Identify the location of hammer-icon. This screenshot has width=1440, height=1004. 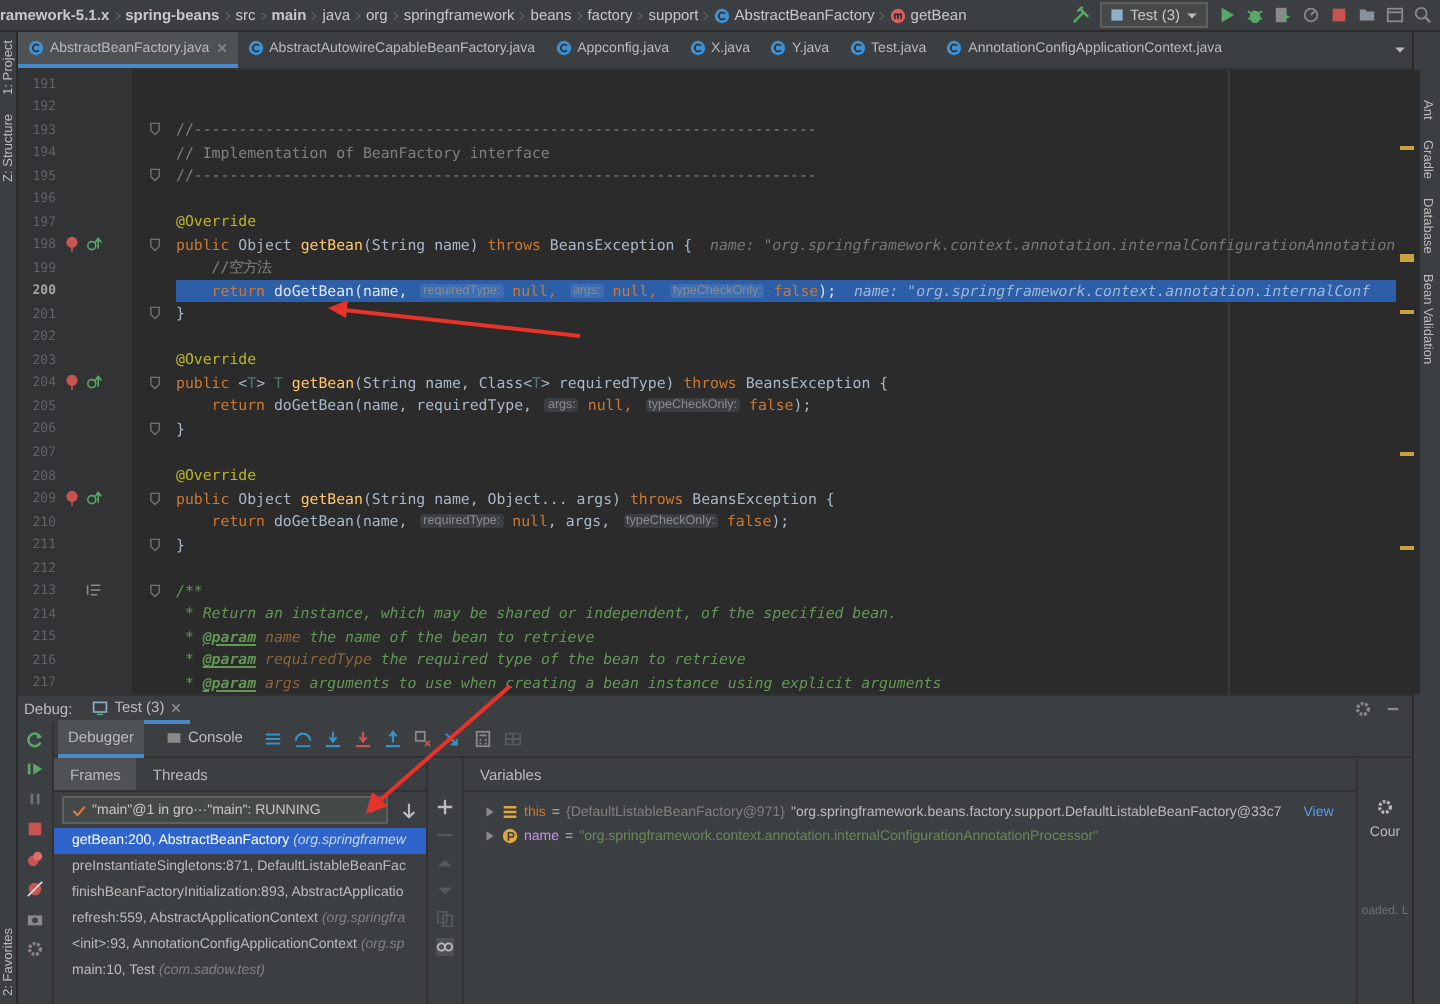
(1080, 15).